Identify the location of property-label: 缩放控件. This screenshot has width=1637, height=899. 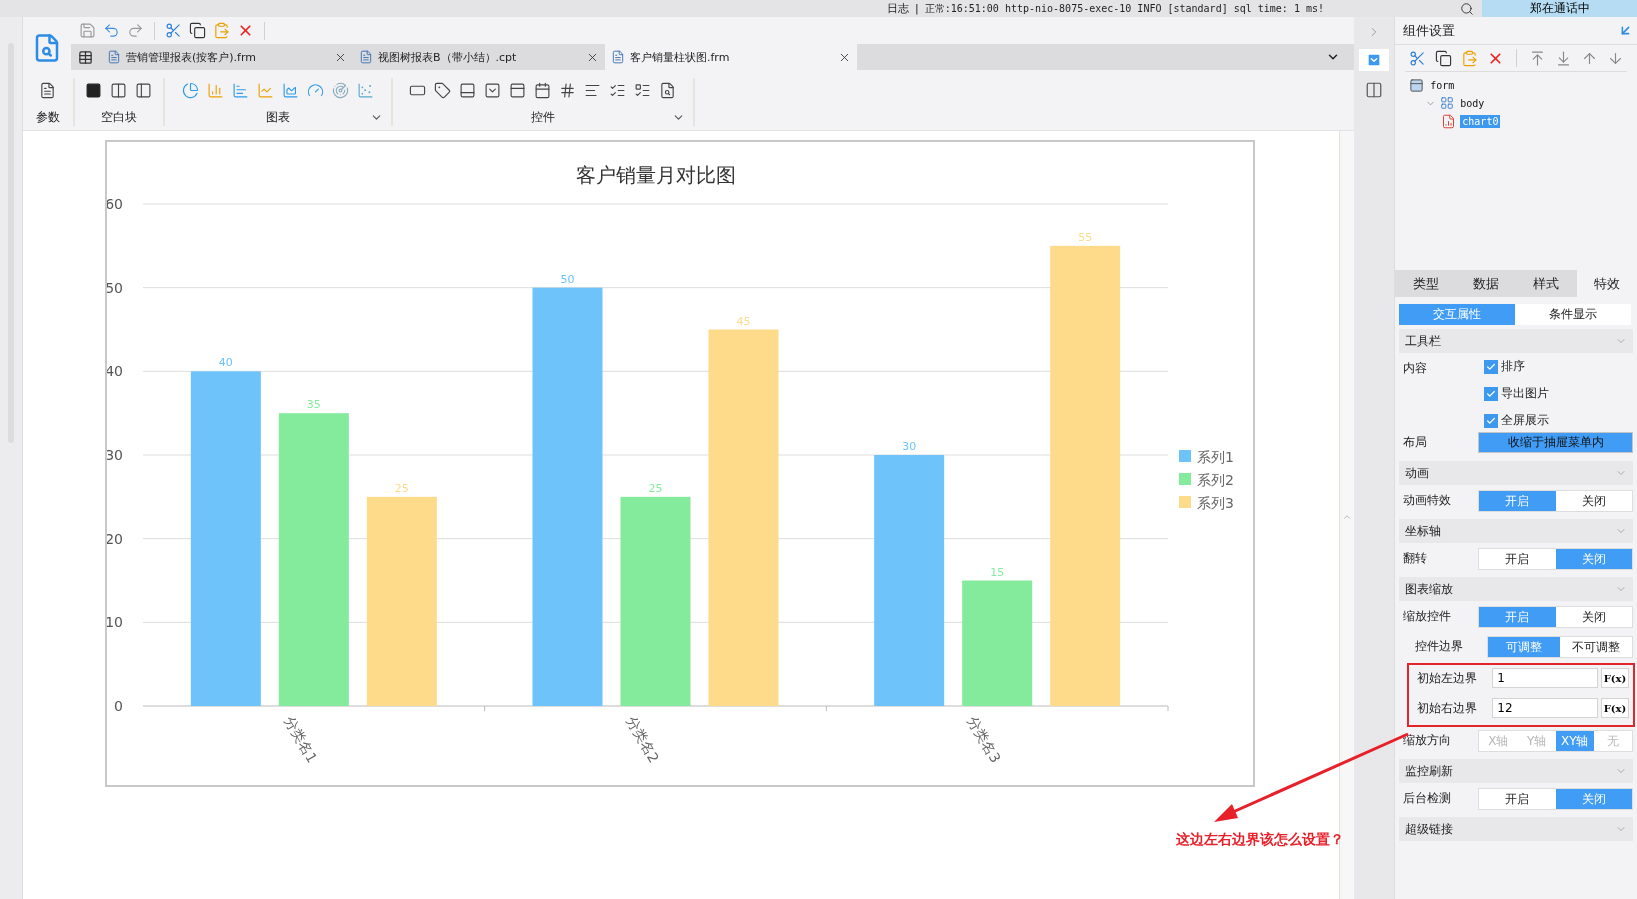
(1428, 616).